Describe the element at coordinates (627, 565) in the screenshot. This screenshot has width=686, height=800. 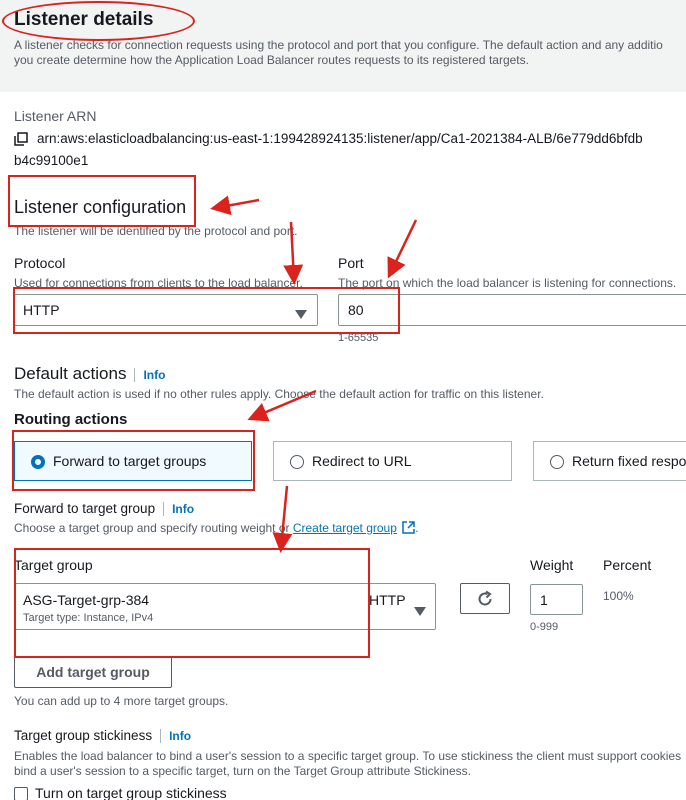
I see `percent-column-label: Percent` at that location.